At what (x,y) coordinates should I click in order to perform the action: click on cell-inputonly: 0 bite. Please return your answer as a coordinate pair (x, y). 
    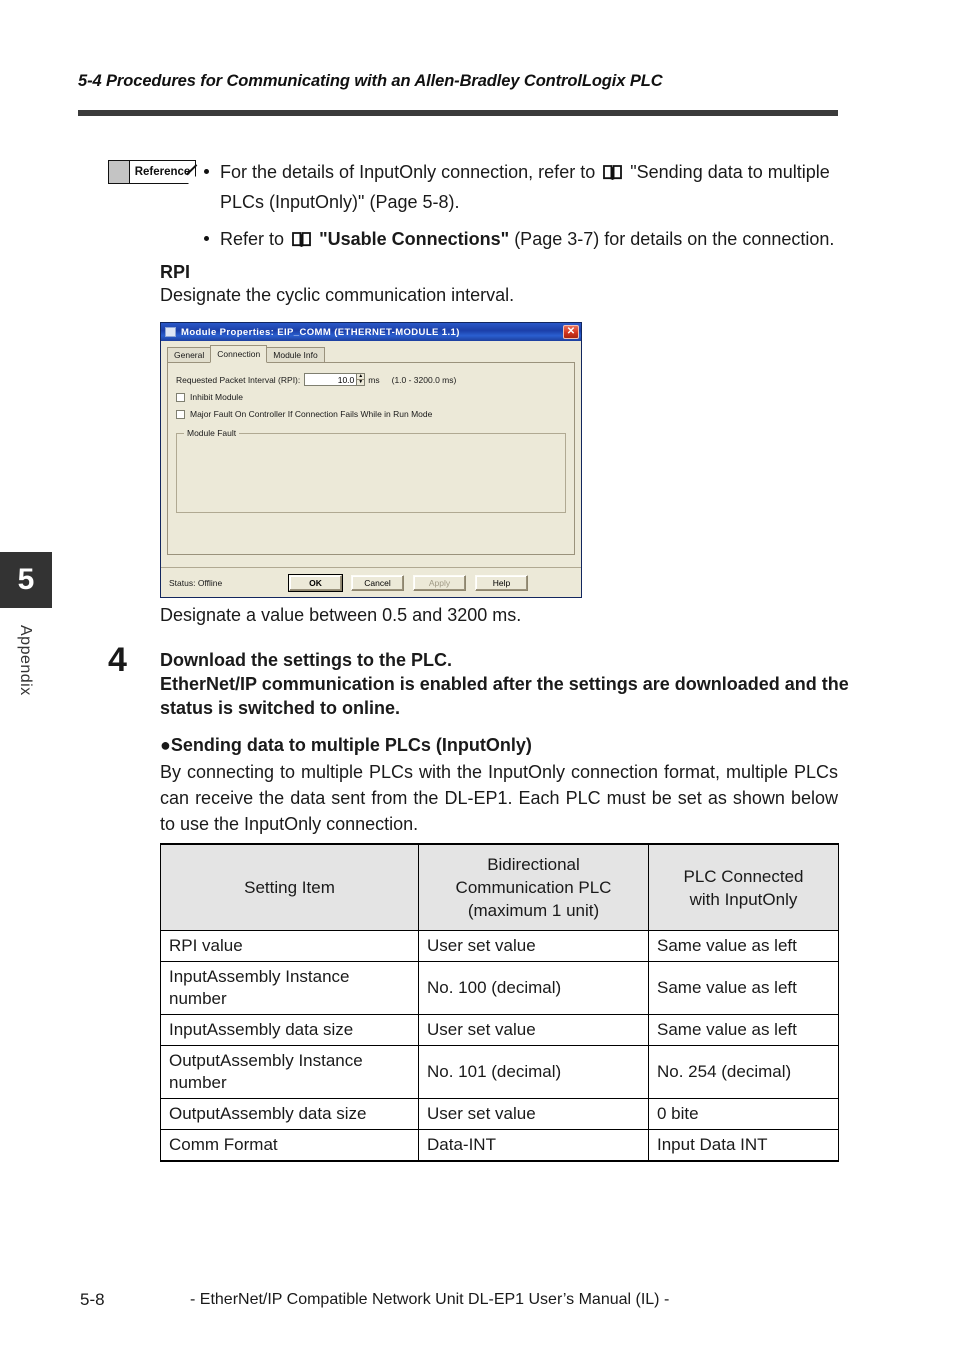
    Looking at the image, I should click on (743, 1114).